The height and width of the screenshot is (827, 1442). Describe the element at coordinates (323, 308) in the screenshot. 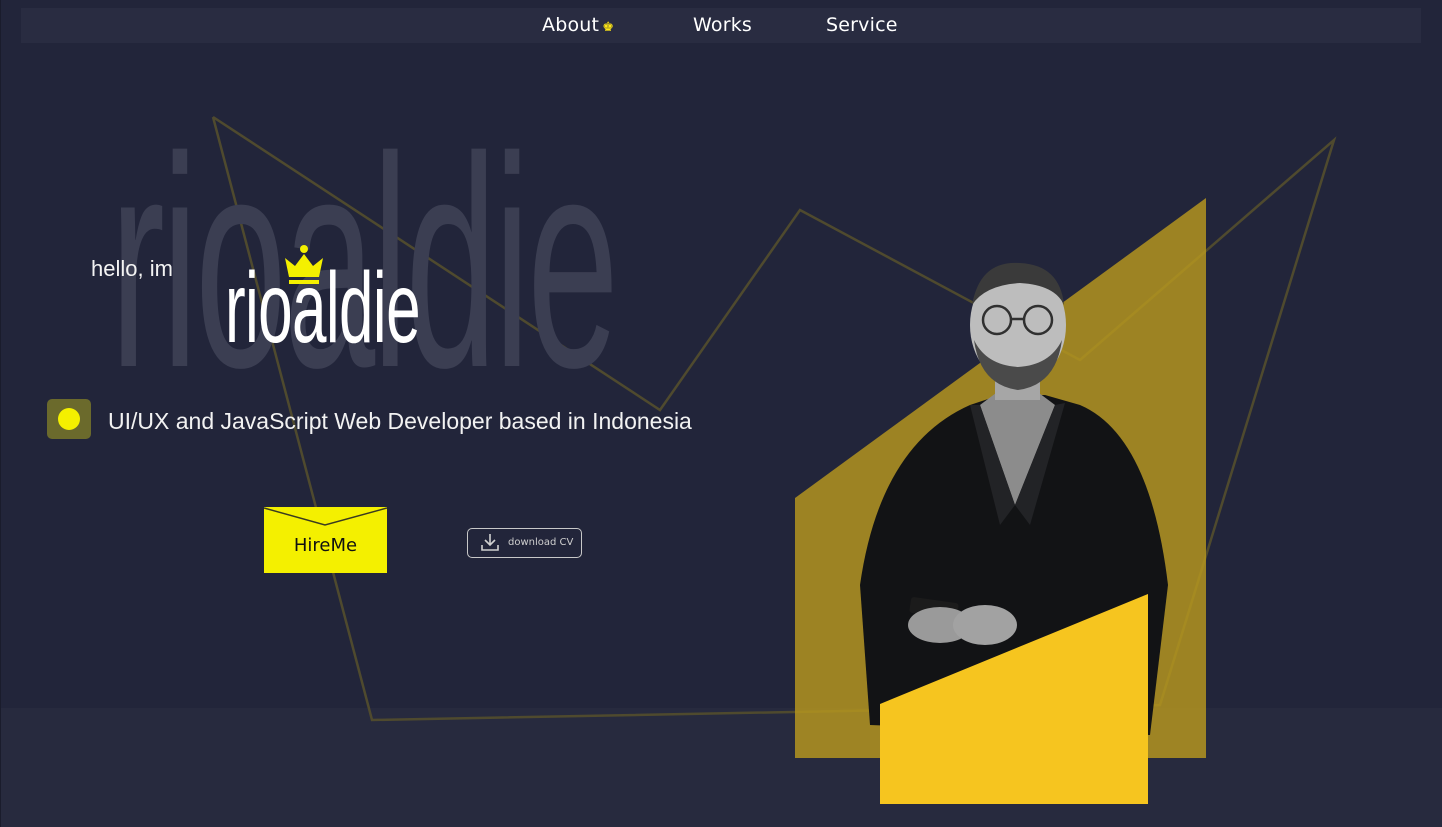

I see `hero-name: rioaldie` at that location.